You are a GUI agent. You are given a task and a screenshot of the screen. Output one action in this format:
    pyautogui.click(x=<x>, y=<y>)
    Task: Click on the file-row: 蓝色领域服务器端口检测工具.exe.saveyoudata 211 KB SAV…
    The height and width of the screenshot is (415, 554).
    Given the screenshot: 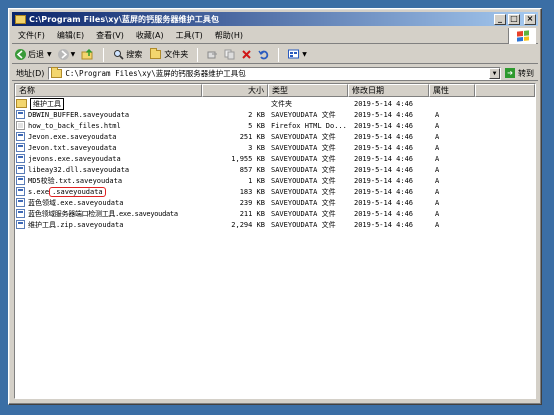 What is the action you would take?
    pyautogui.click(x=275, y=213)
    